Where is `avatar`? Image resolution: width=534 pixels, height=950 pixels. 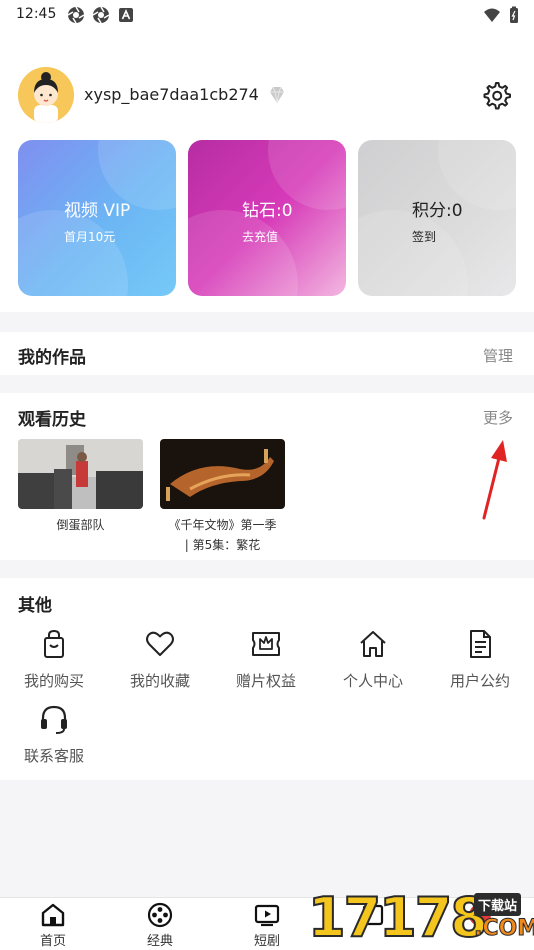
avatar is located at coordinates (46, 95).